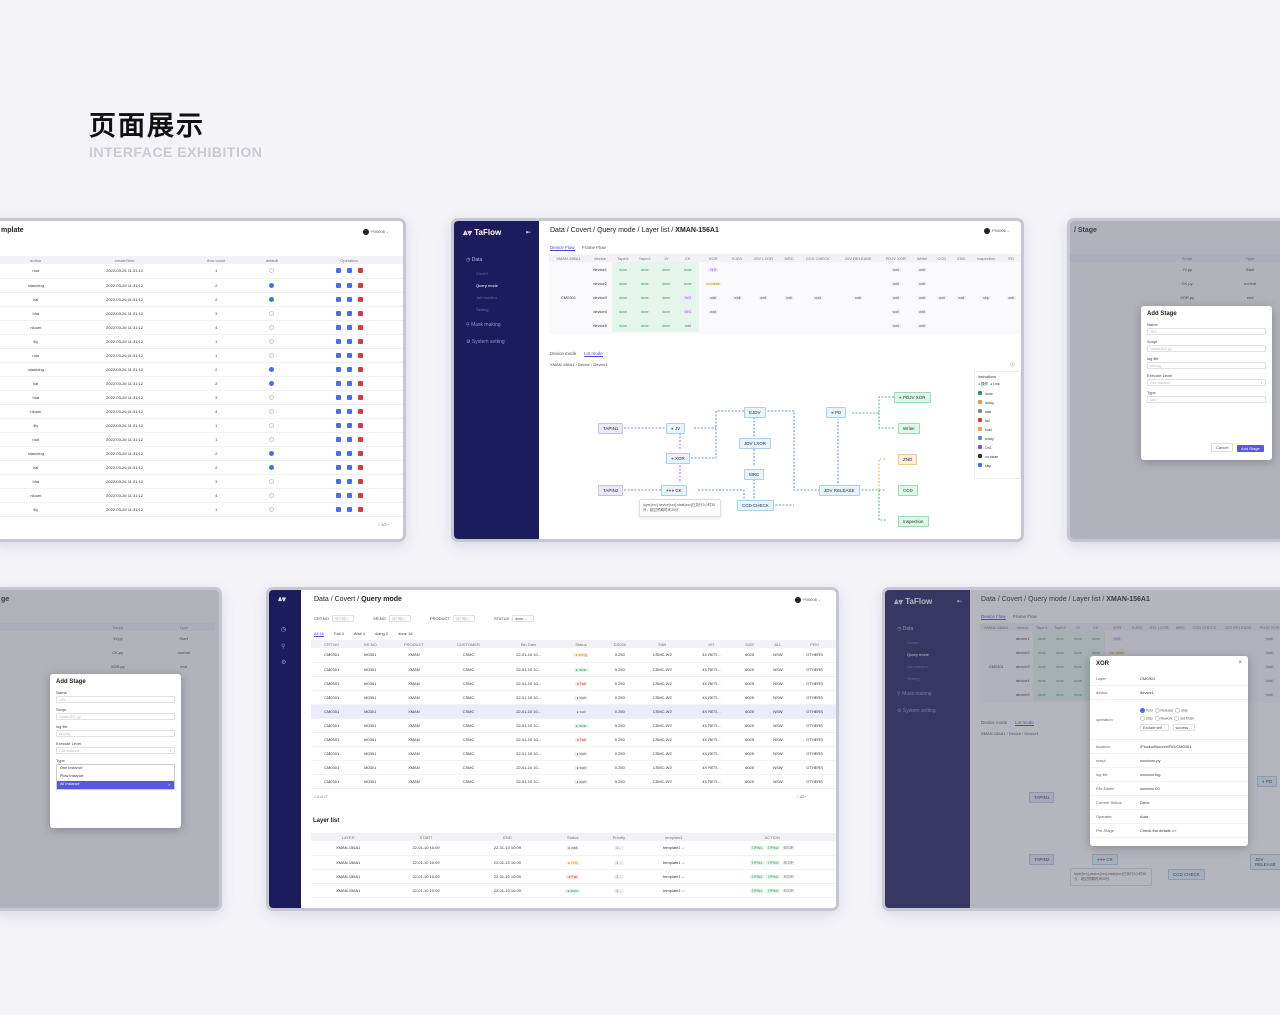  Describe the element at coordinates (908, 459) in the screenshot. I see `node-znd: ZND` at that location.